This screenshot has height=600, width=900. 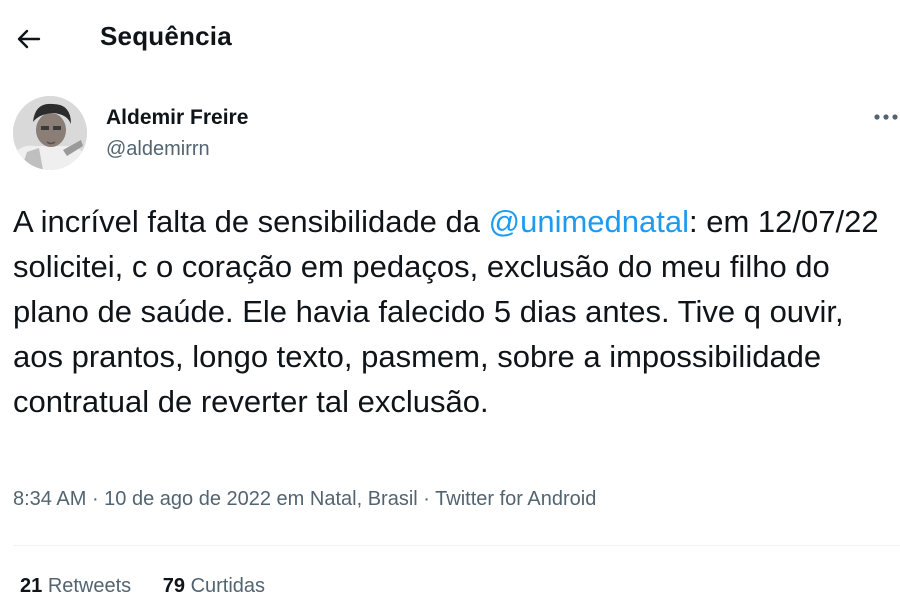 I want to click on likes-count: 79, so click(x=173, y=586).